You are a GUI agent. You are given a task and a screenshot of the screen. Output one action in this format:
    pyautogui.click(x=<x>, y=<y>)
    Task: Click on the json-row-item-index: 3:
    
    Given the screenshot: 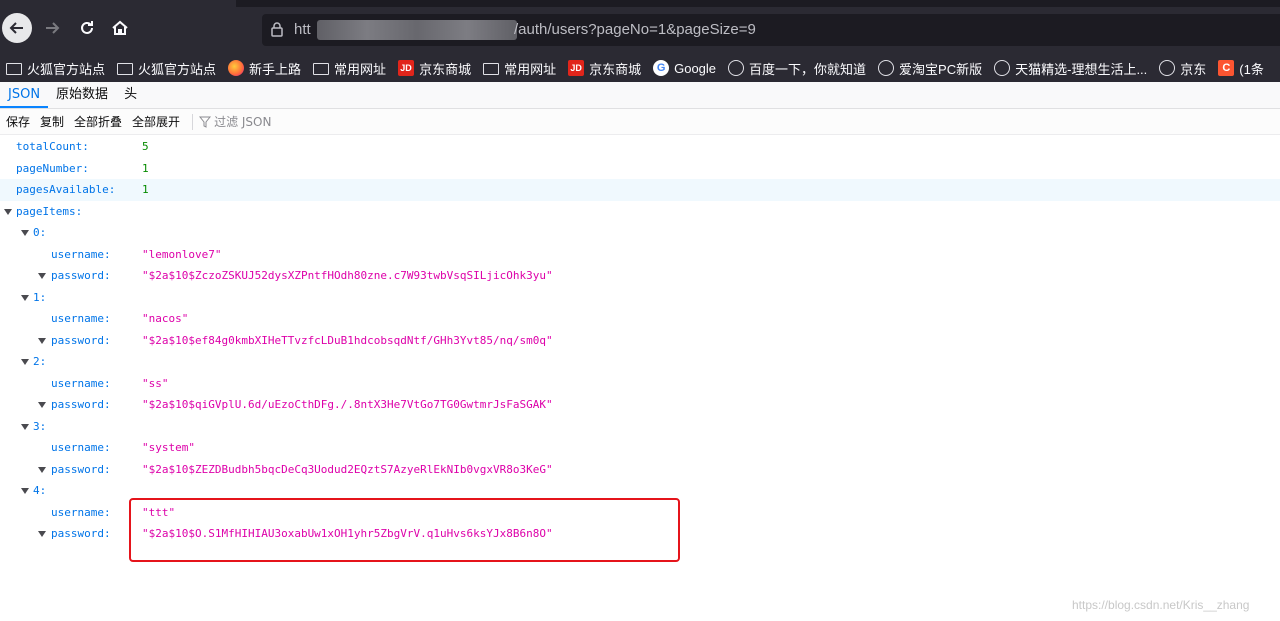 What is the action you would take?
    pyautogui.click(x=640, y=427)
    